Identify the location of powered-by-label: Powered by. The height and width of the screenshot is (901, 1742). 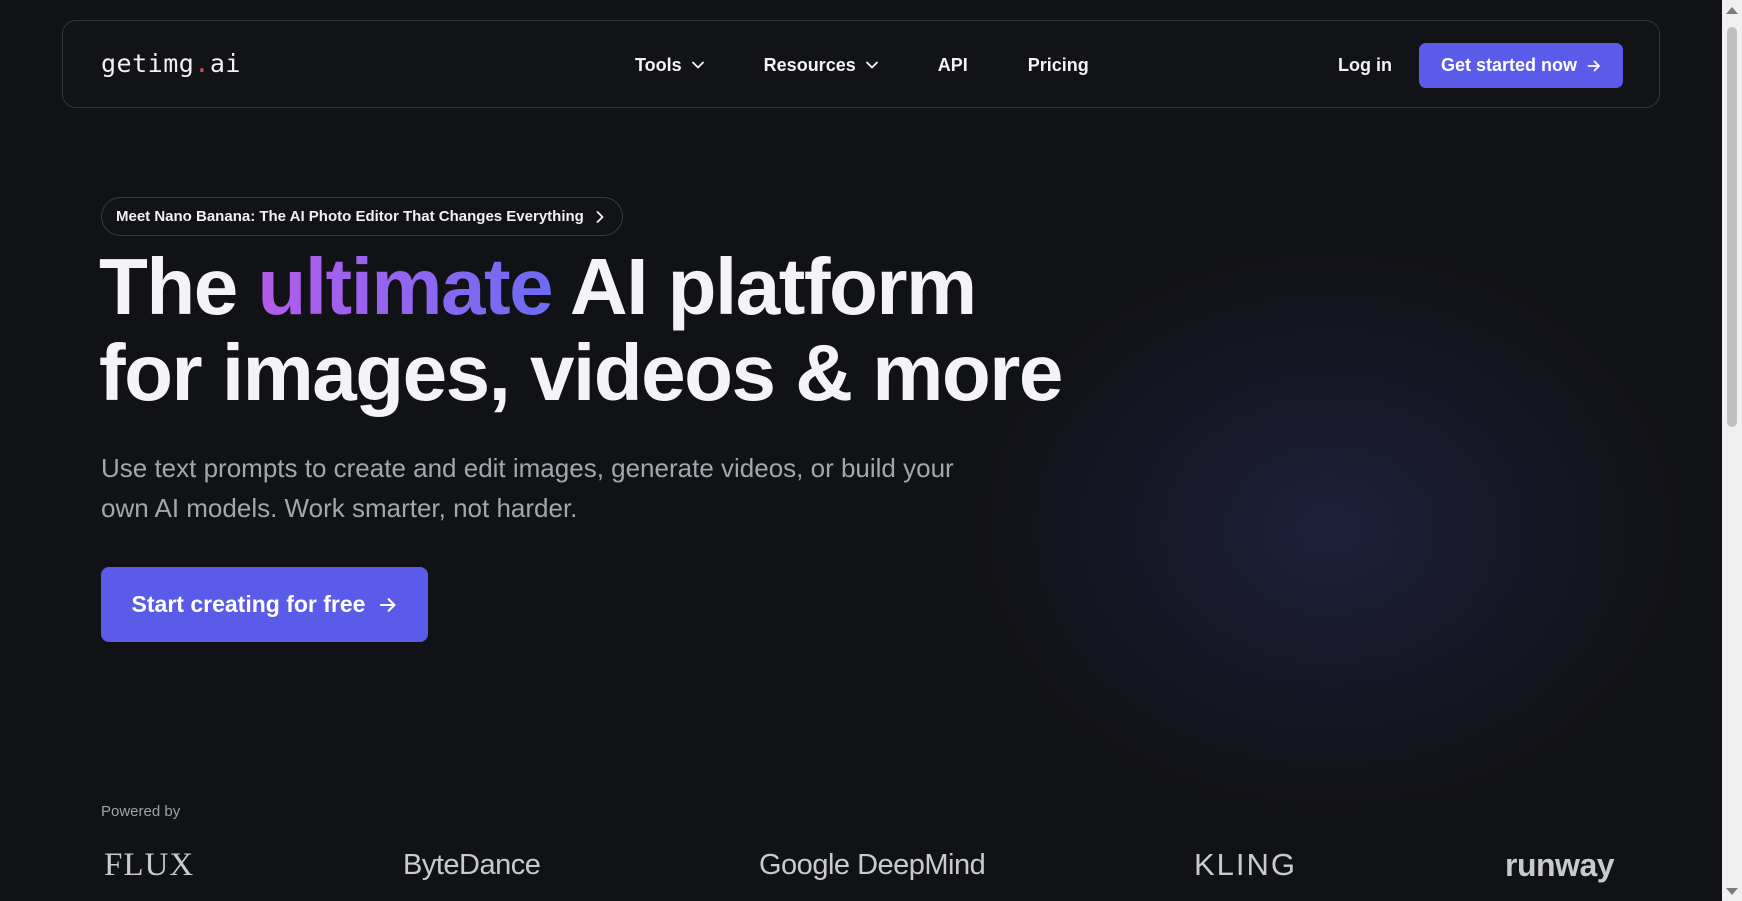
(141, 811).